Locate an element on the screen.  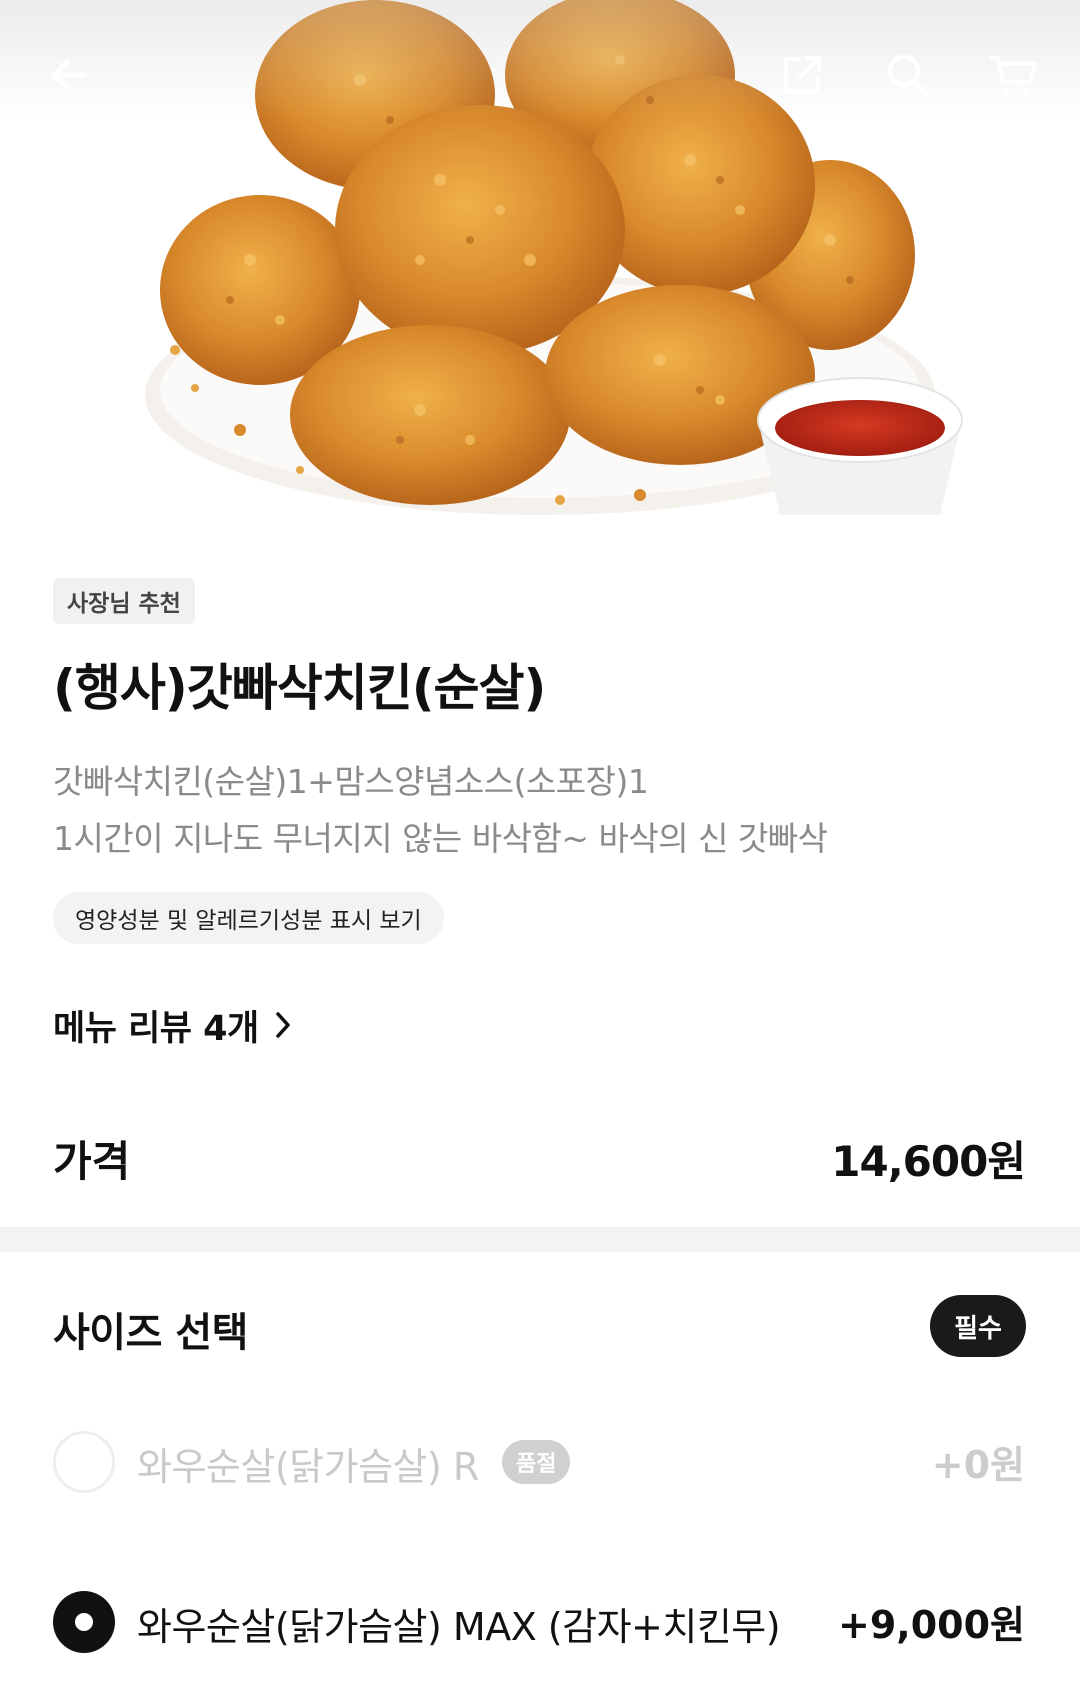
radio-button-checked is located at coordinates (84, 1622).